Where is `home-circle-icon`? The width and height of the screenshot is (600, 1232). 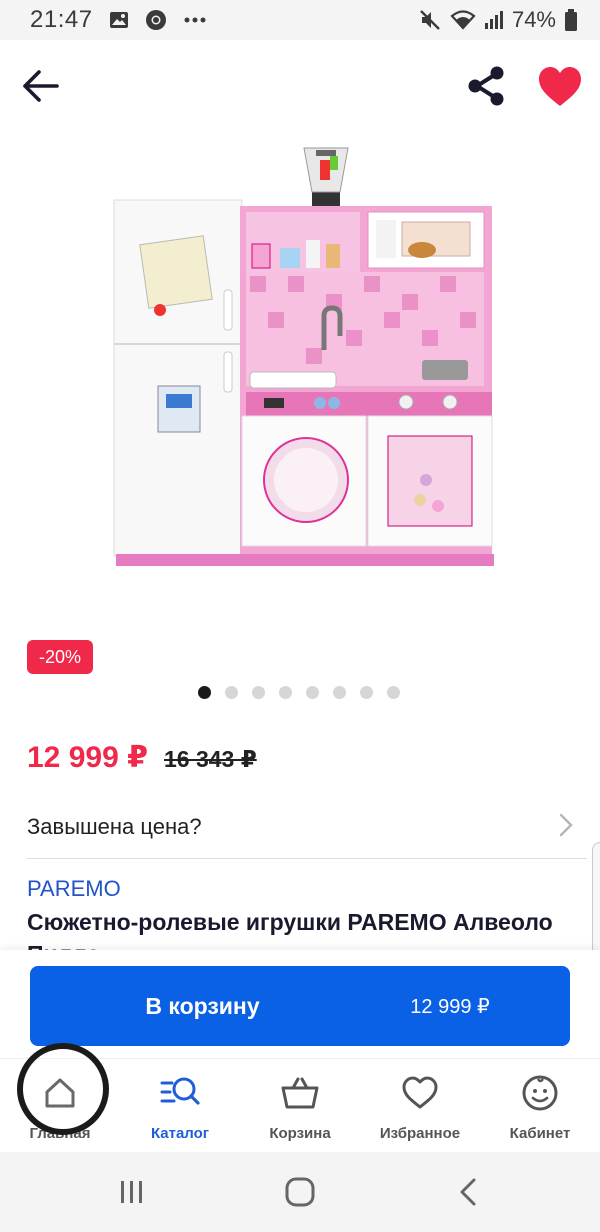 home-circle-icon is located at coordinates (300, 1192).